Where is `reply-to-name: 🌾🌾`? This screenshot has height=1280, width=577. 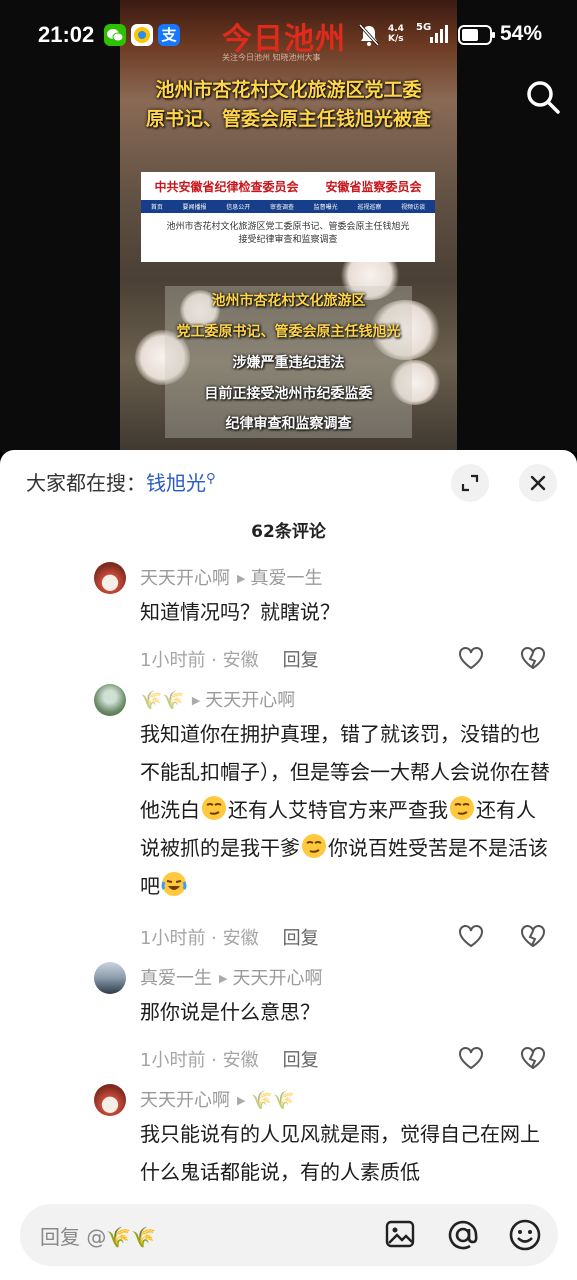 reply-to-name: 🌾🌾 is located at coordinates (272, 1100).